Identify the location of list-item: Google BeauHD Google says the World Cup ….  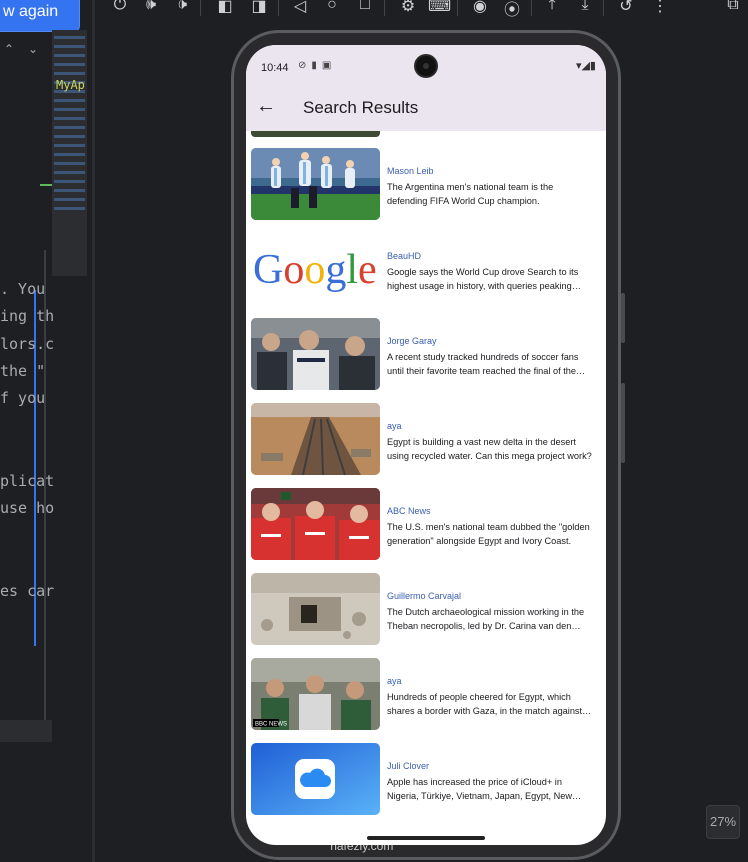
(426, 275).